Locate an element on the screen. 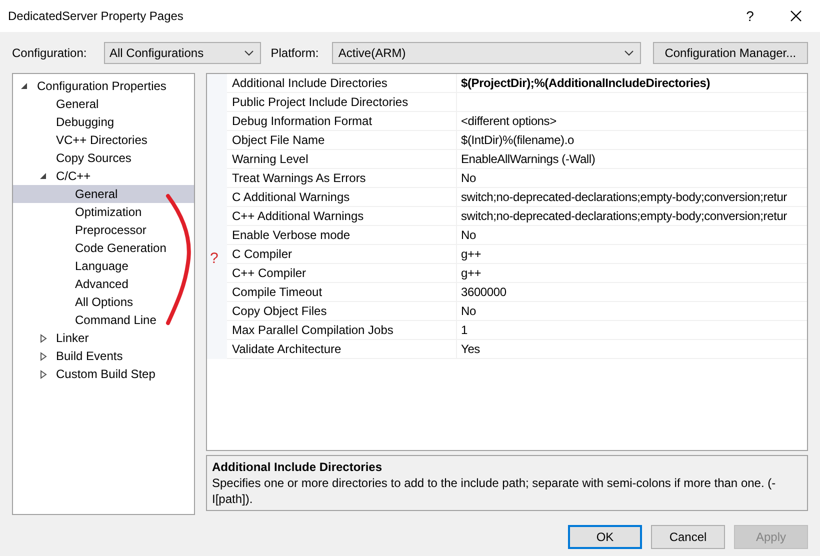 The image size is (820, 556). platform-label: Platform: is located at coordinates (295, 53).